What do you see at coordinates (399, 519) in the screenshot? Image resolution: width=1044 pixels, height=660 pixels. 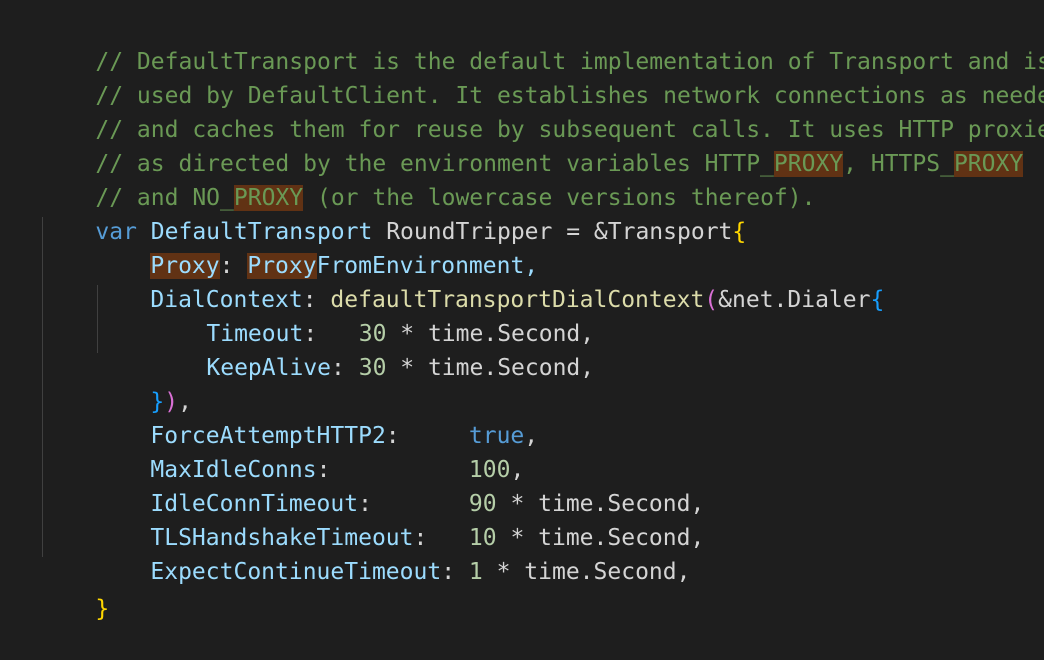 I see `code-line-tlshandshaketimeout: TLSHandshakeTimeout: 10 * time.Second,` at bounding box center [399, 519].